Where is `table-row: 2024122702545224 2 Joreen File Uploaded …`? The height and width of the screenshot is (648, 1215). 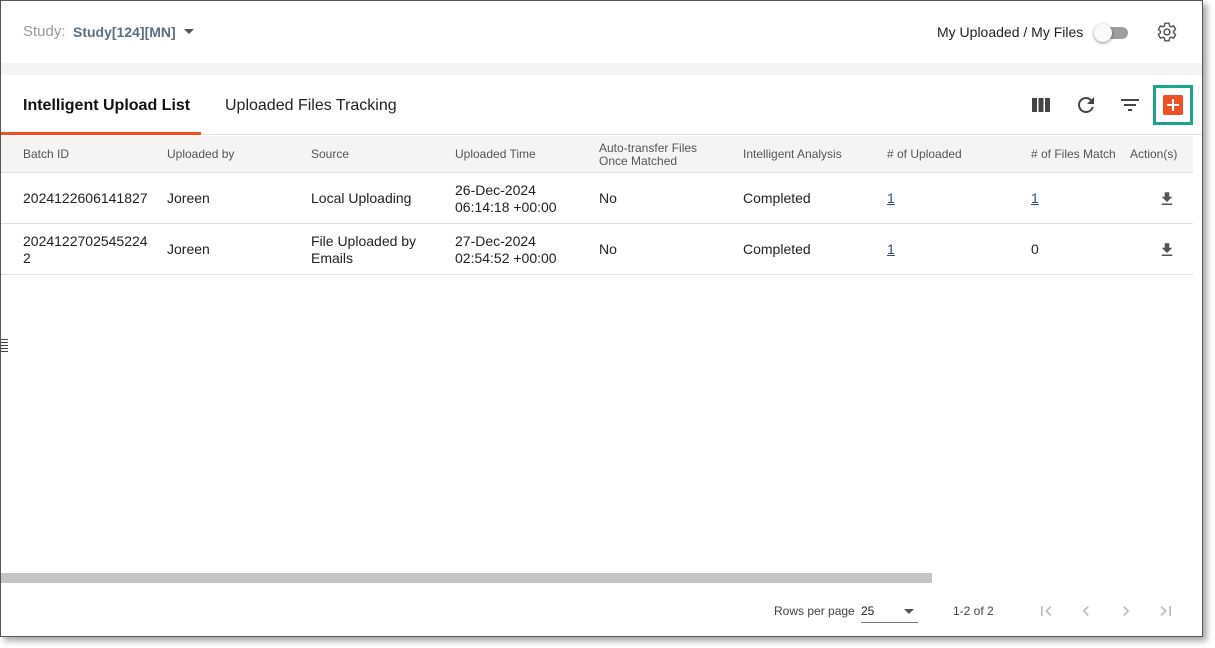 table-row: 2024122702545224 2 Joreen File Uploaded … is located at coordinates (597, 249).